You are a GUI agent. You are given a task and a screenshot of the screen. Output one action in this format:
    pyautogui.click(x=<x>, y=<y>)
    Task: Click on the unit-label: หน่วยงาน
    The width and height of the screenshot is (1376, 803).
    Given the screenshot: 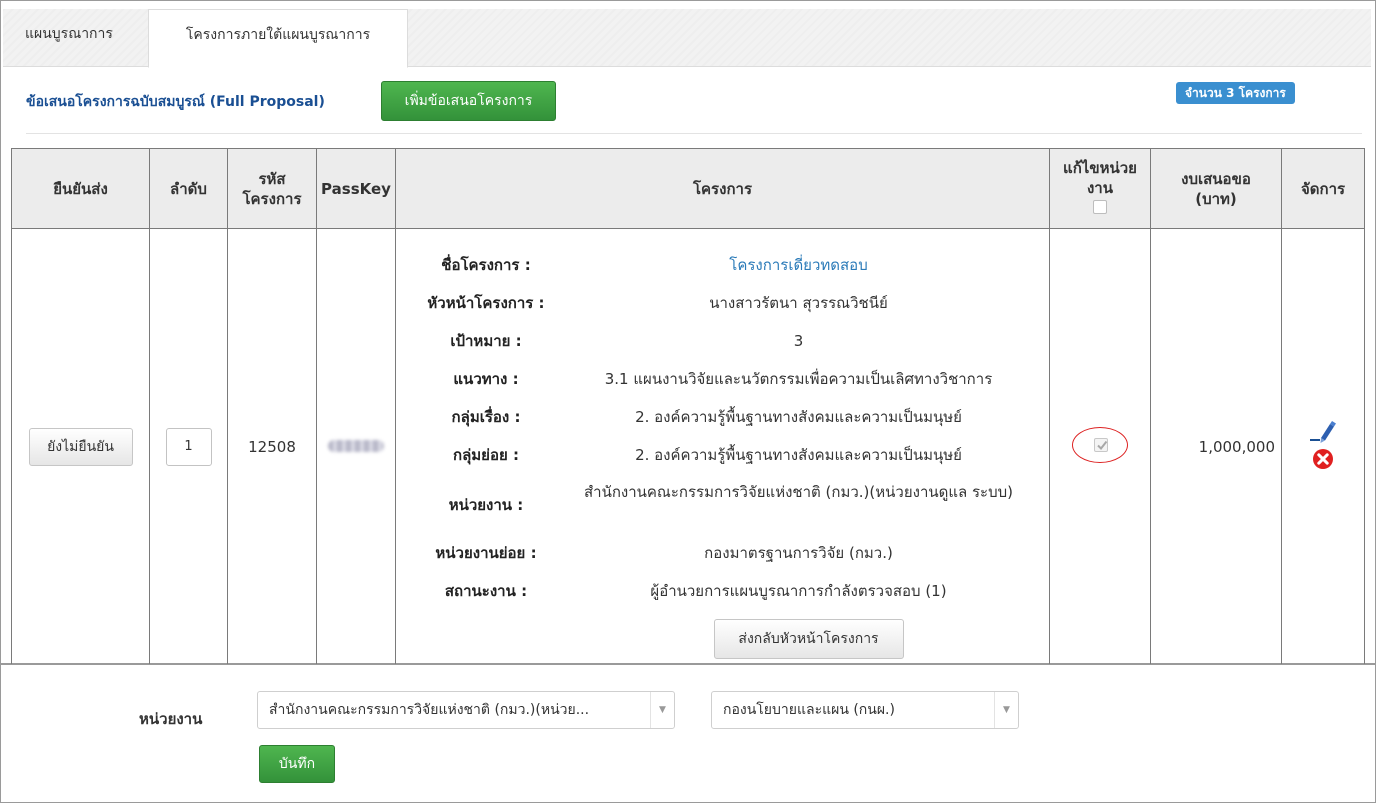 What is the action you would take?
    pyautogui.click(x=171, y=719)
    